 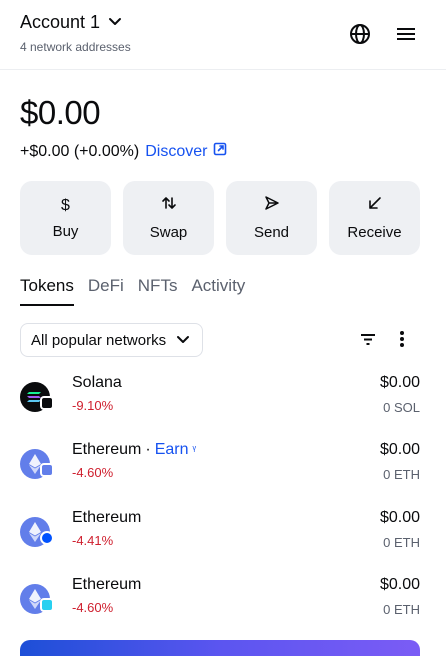 What do you see at coordinates (106, 291) in the screenshot?
I see `tab-defi: DeFi` at bounding box center [106, 291].